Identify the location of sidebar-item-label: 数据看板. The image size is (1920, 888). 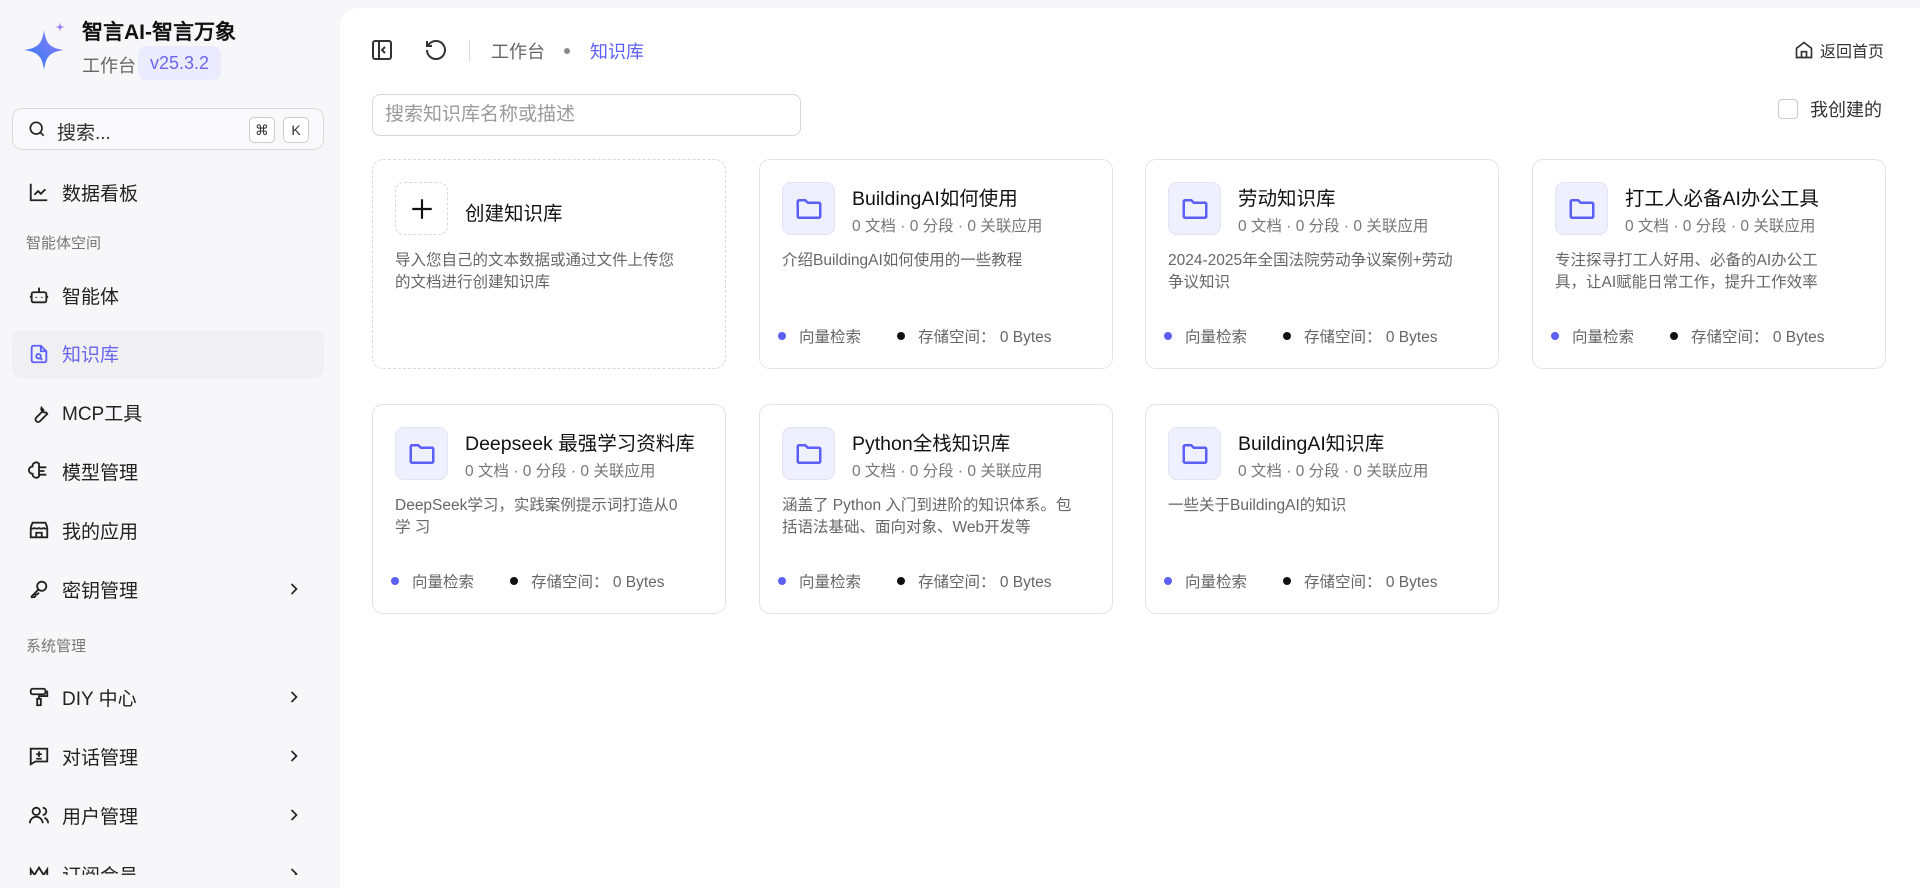
(100, 194).